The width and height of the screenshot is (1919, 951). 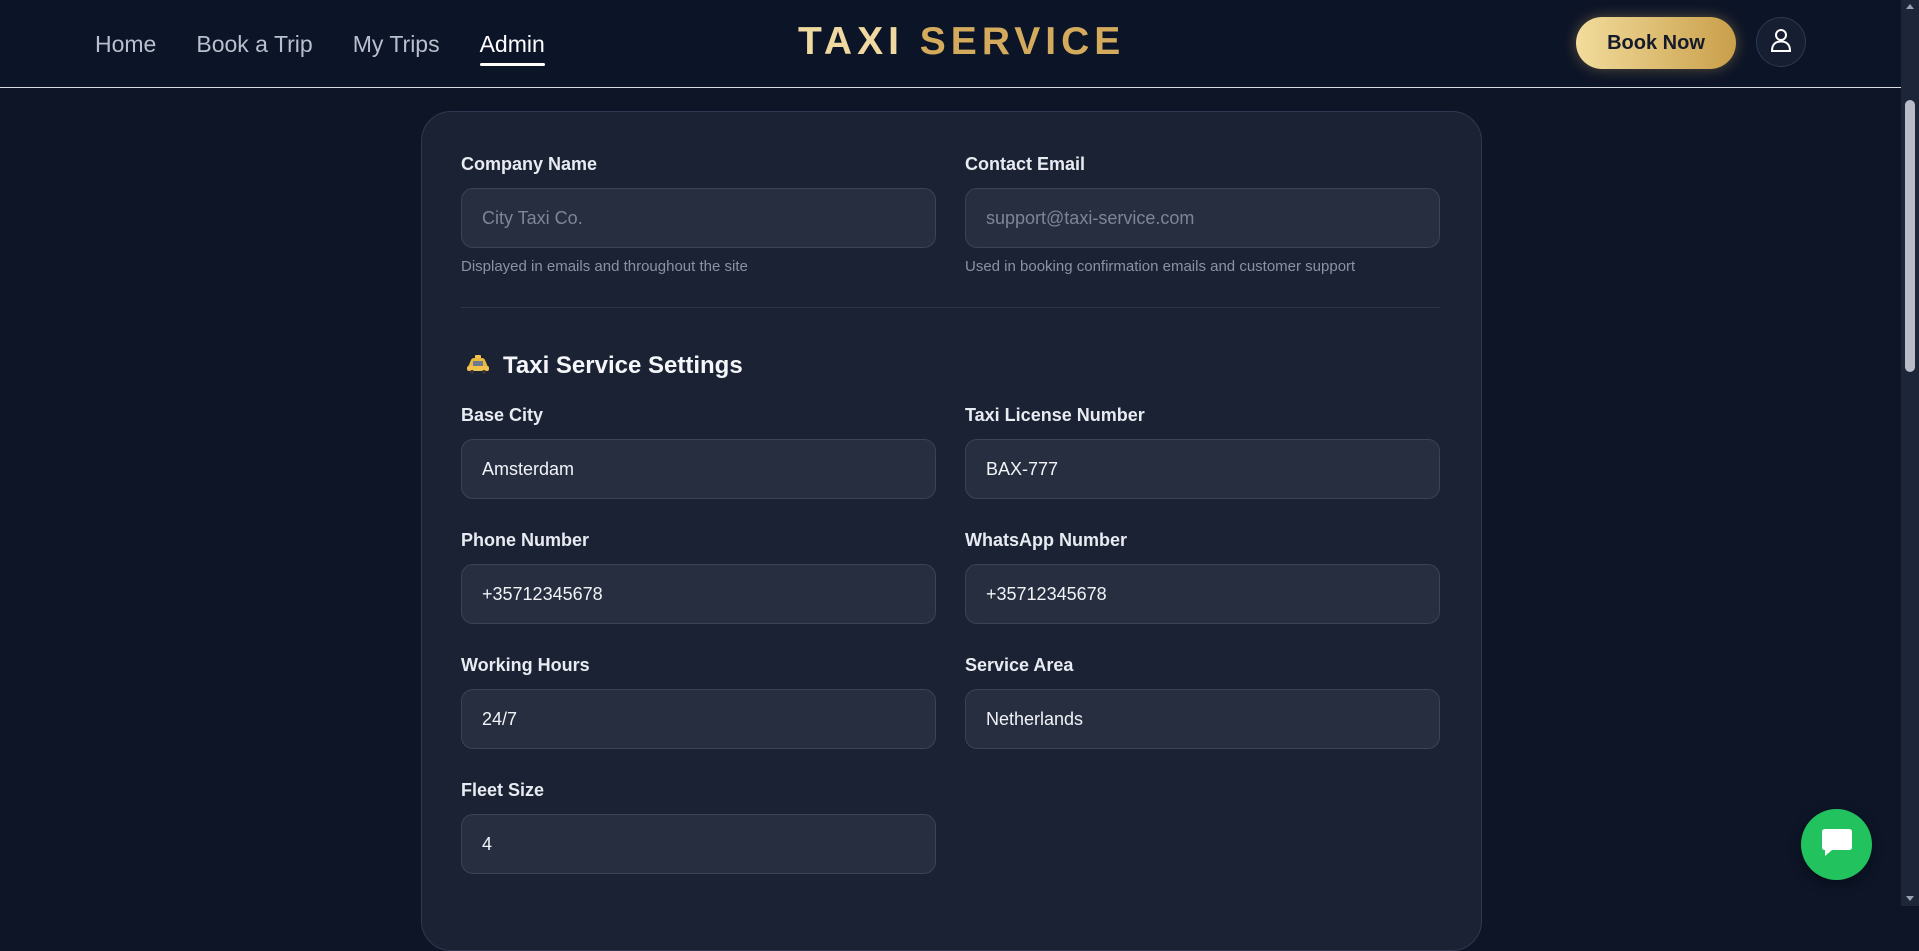 I want to click on license-number-label: Taxi License Number, so click(x=1055, y=415).